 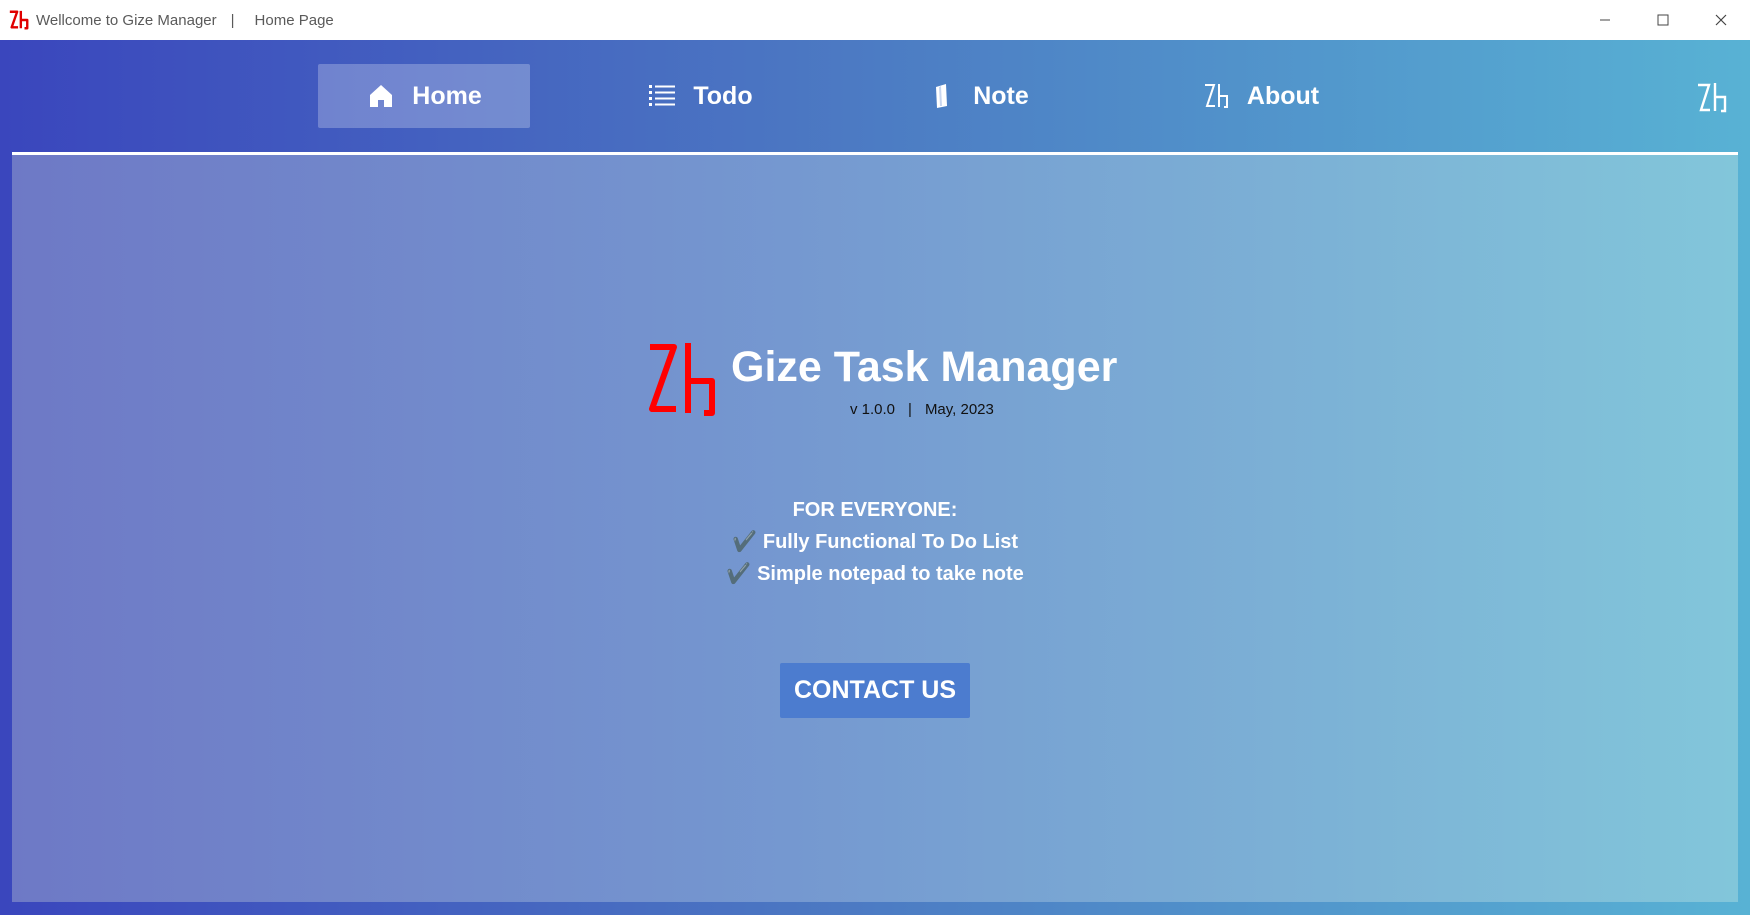 I want to click on features-heading: FOR EVERYONE:, so click(x=875, y=510).